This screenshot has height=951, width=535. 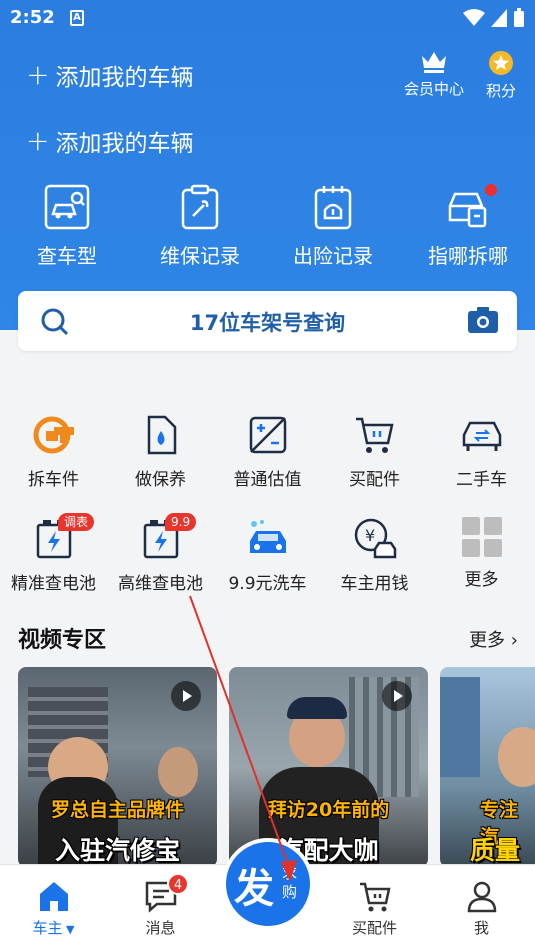 I want to click on video-more-label: 更多, so click(x=487, y=640).